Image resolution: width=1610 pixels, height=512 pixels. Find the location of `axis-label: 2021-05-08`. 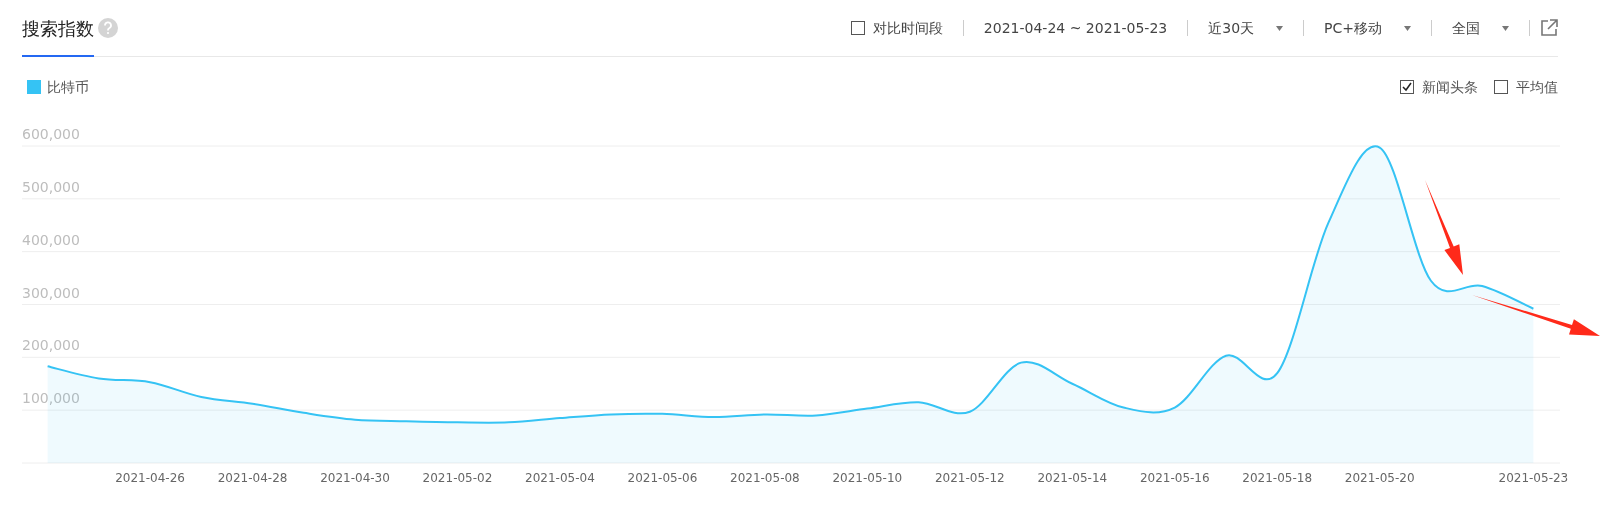

axis-label: 2021-05-08 is located at coordinates (765, 478).